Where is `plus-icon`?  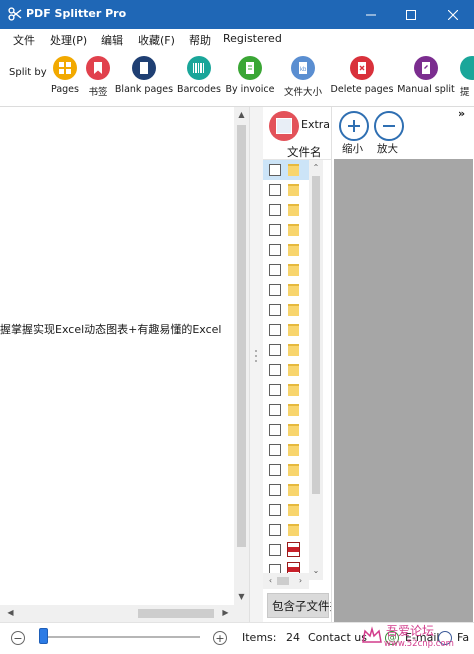
plus-icon is located at coordinates (354, 126).